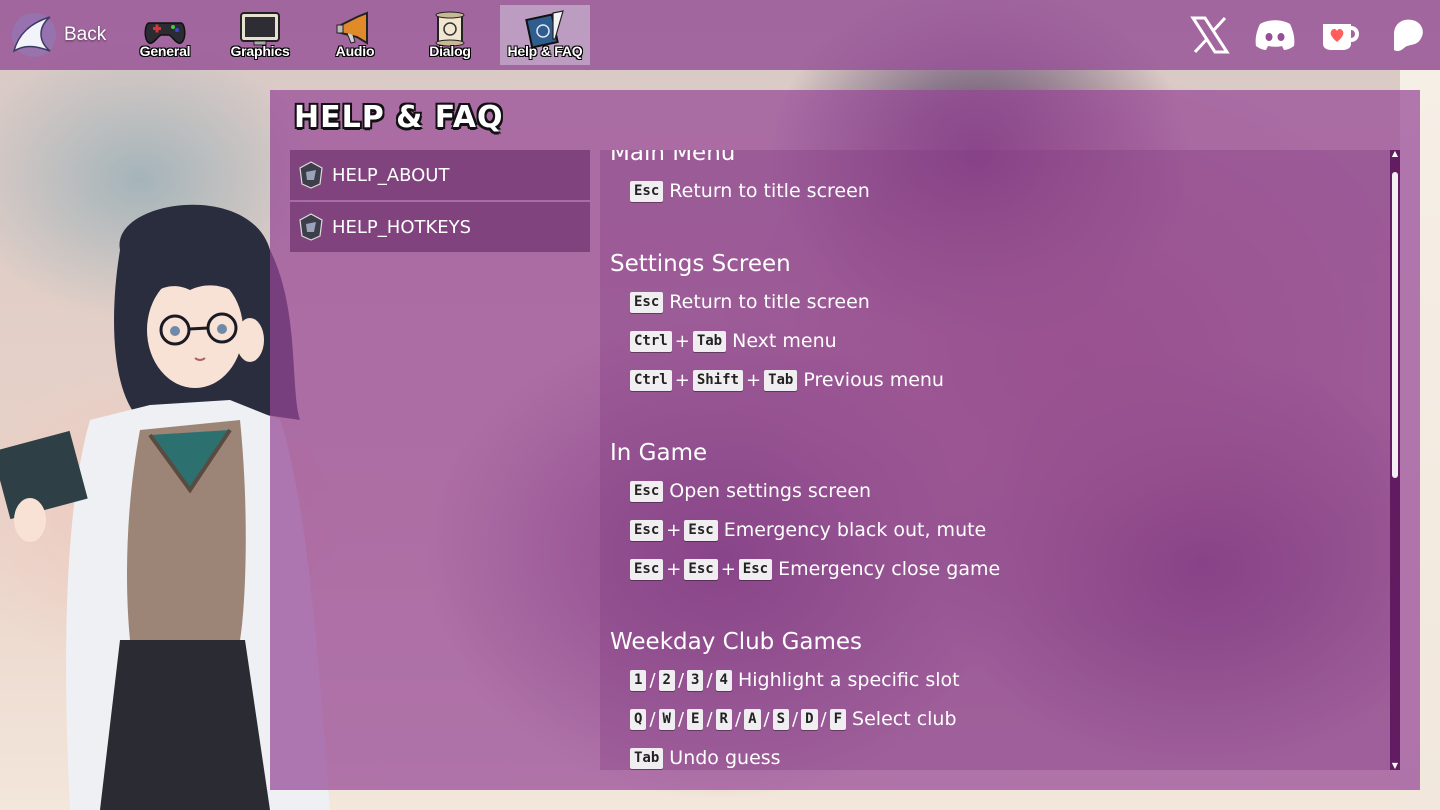  What do you see at coordinates (752, 719) in the screenshot?
I see `key-cap: A` at bounding box center [752, 719].